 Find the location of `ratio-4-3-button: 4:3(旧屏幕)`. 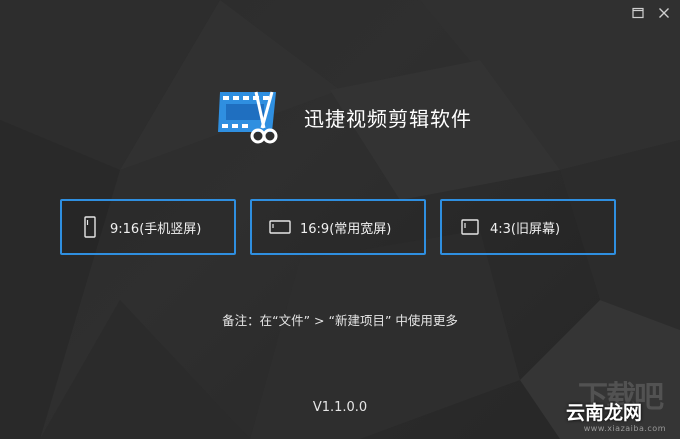

ratio-4-3-button: 4:3(旧屏幕) is located at coordinates (528, 227).